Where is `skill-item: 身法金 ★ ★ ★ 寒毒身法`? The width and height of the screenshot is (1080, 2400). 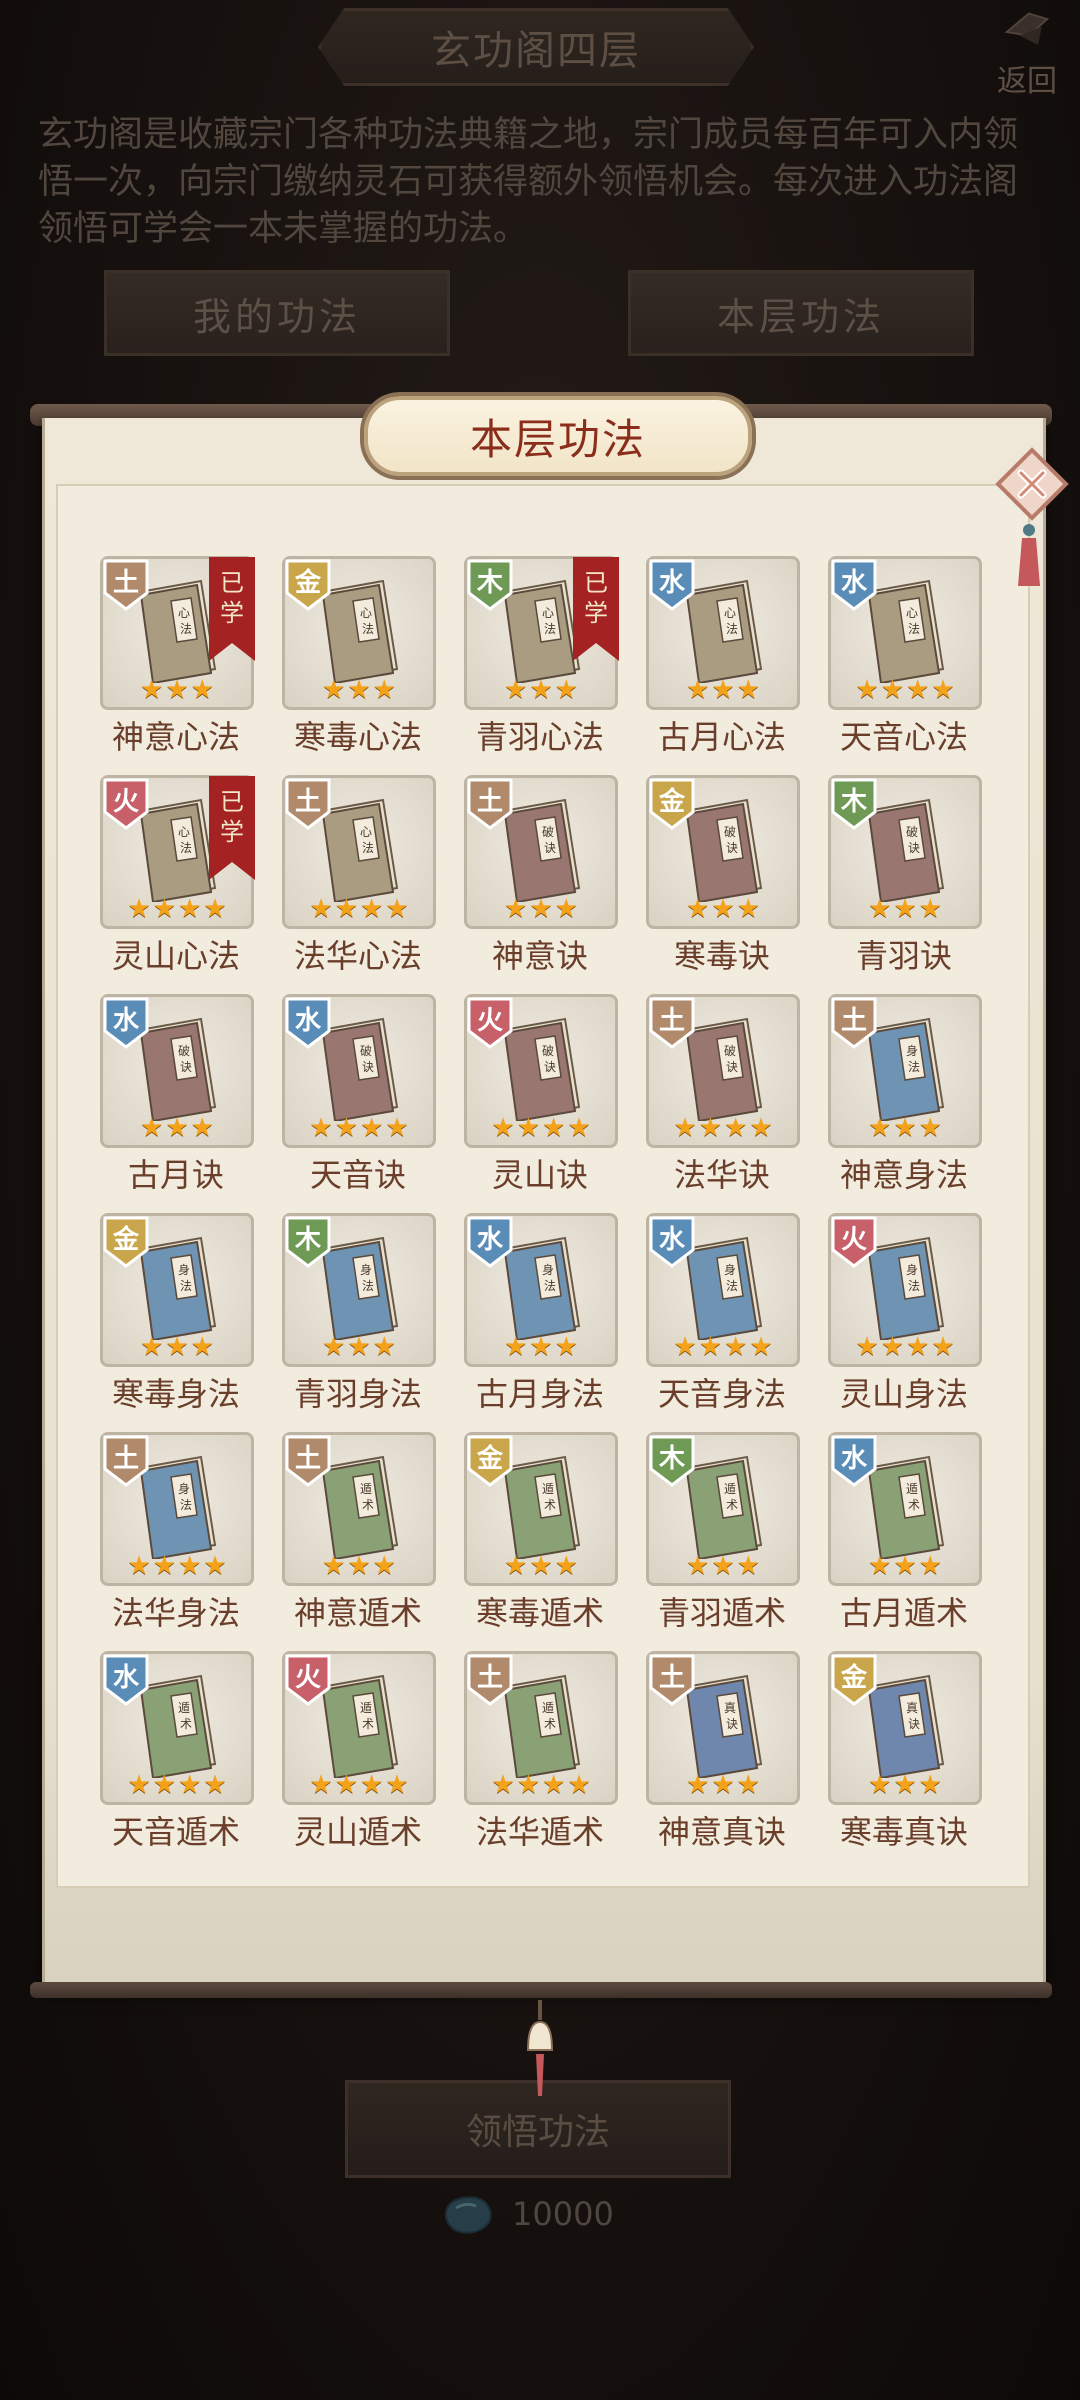
skill-item: 身法金 ★ ★ ★ 寒毒身法 is located at coordinates (176, 1314).